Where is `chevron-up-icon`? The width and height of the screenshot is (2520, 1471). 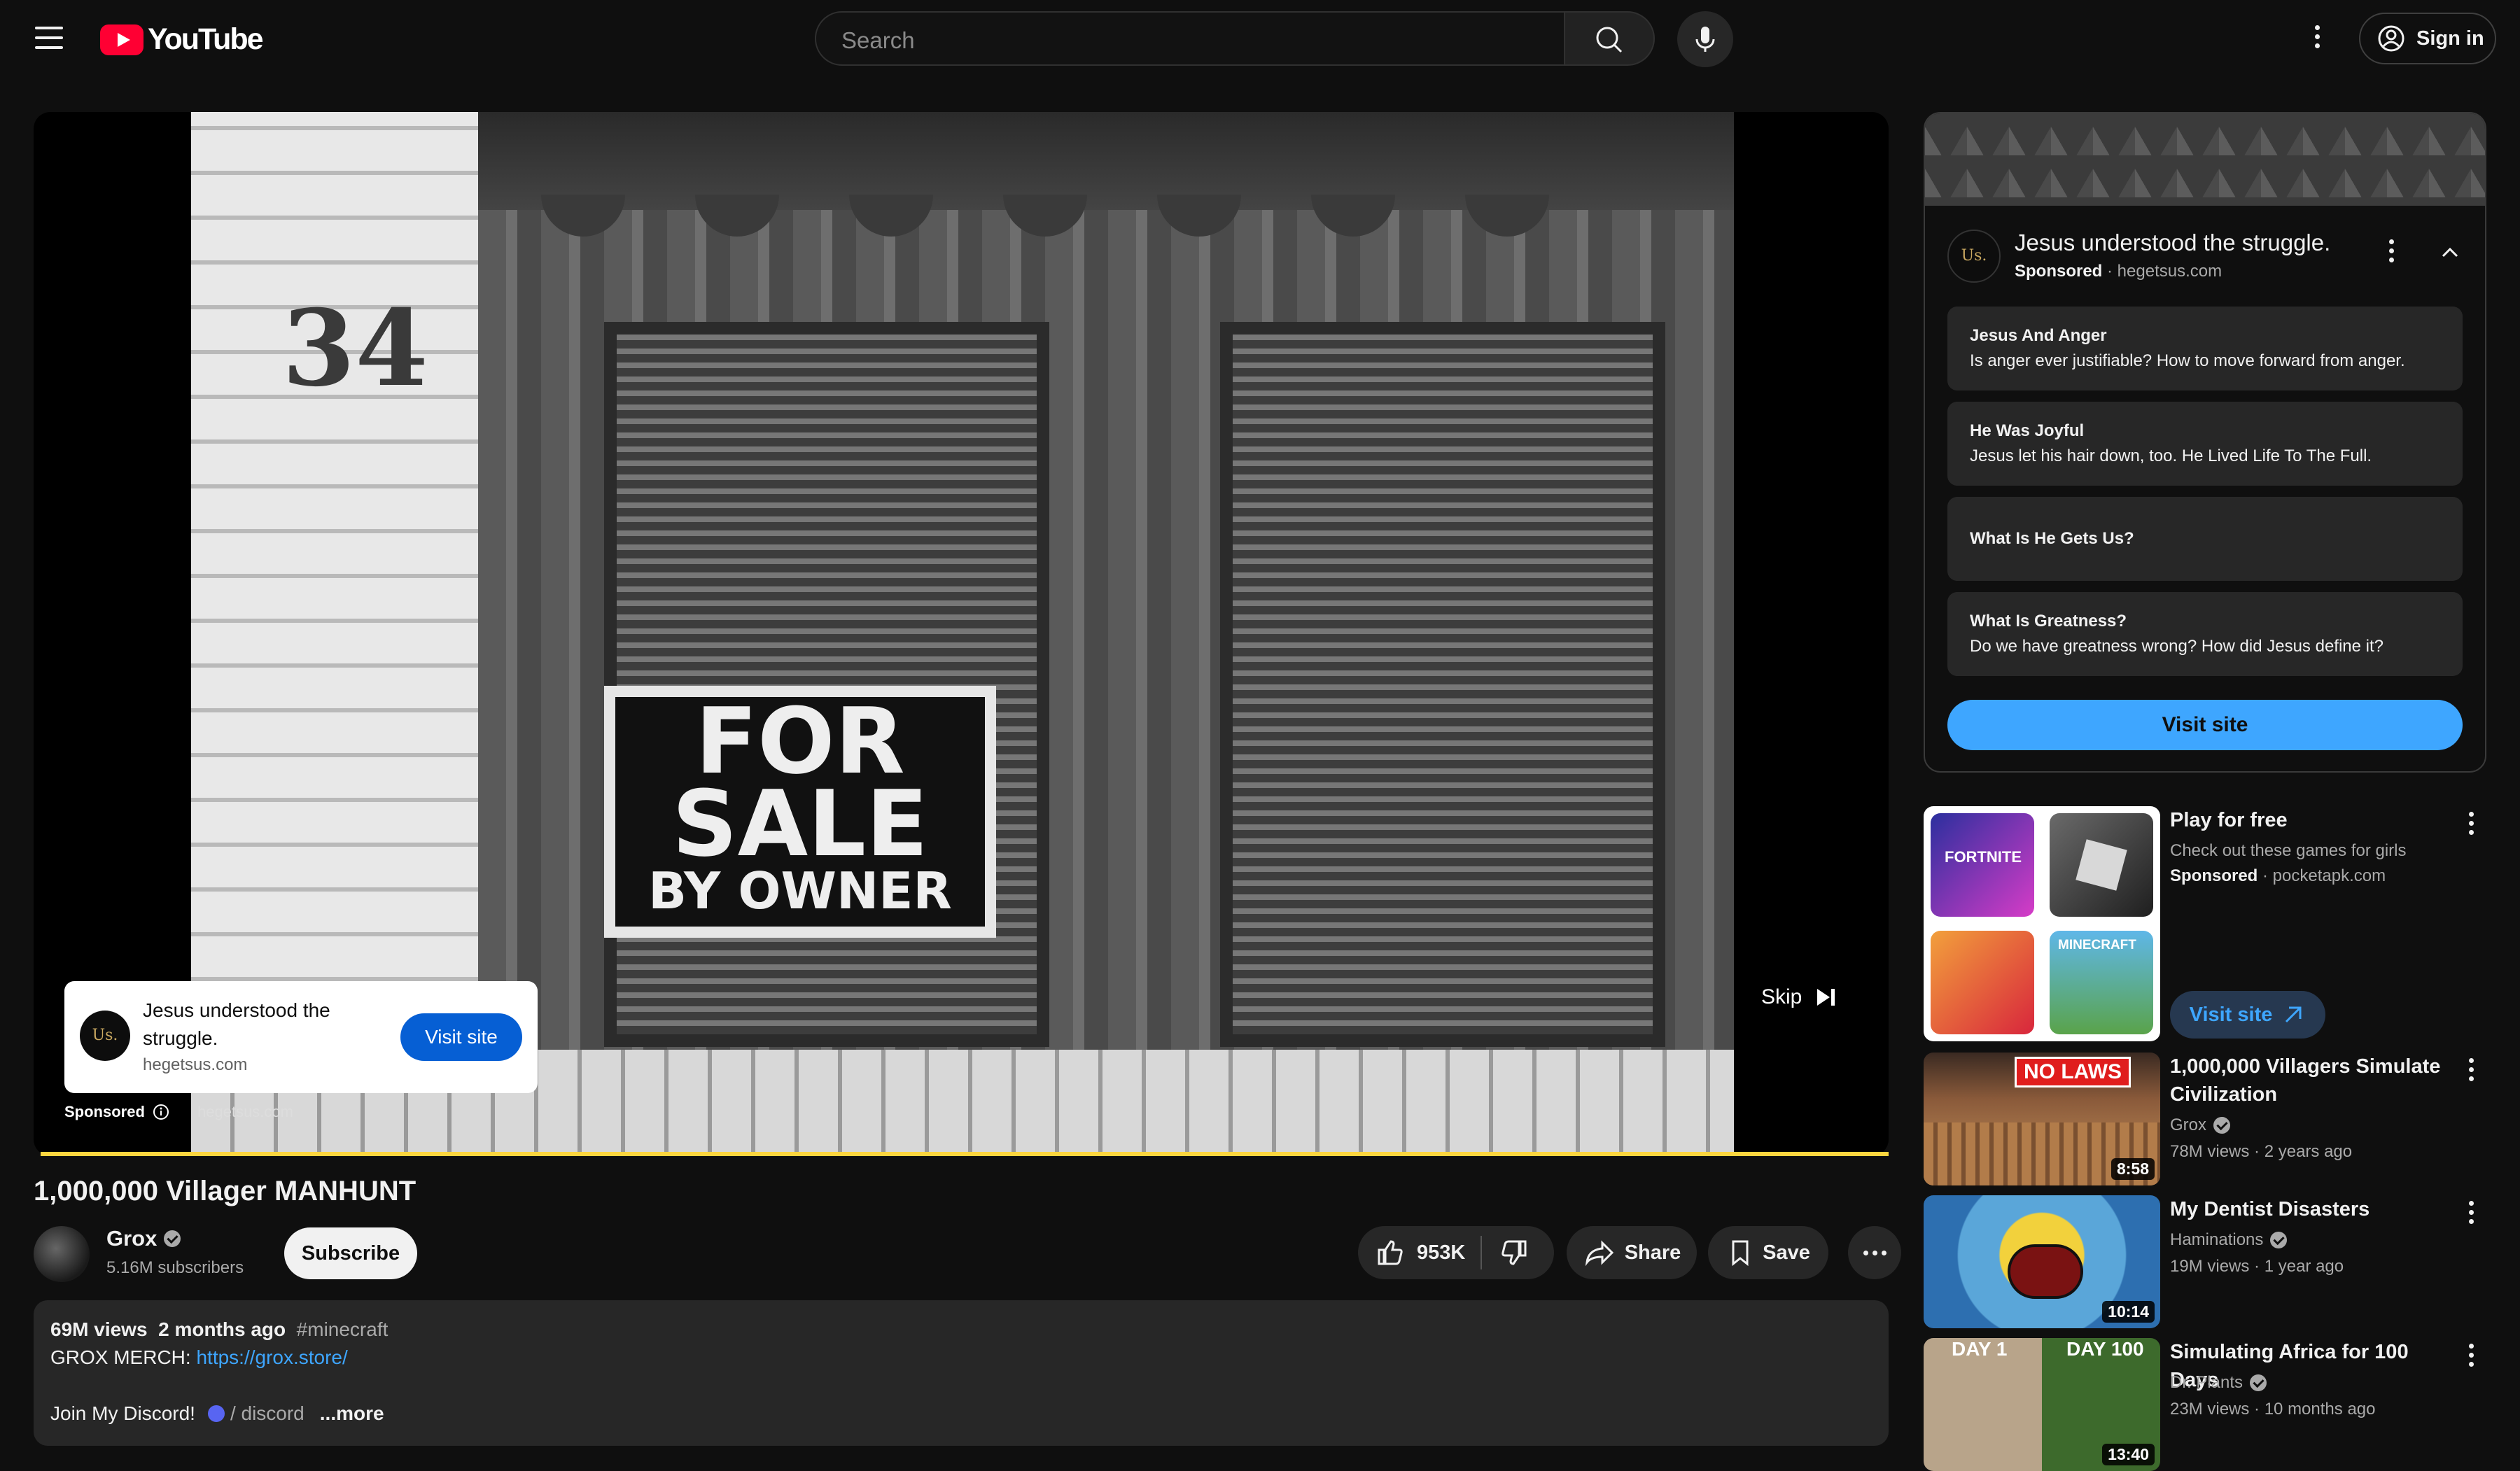
chevron-up-icon is located at coordinates (2450, 252).